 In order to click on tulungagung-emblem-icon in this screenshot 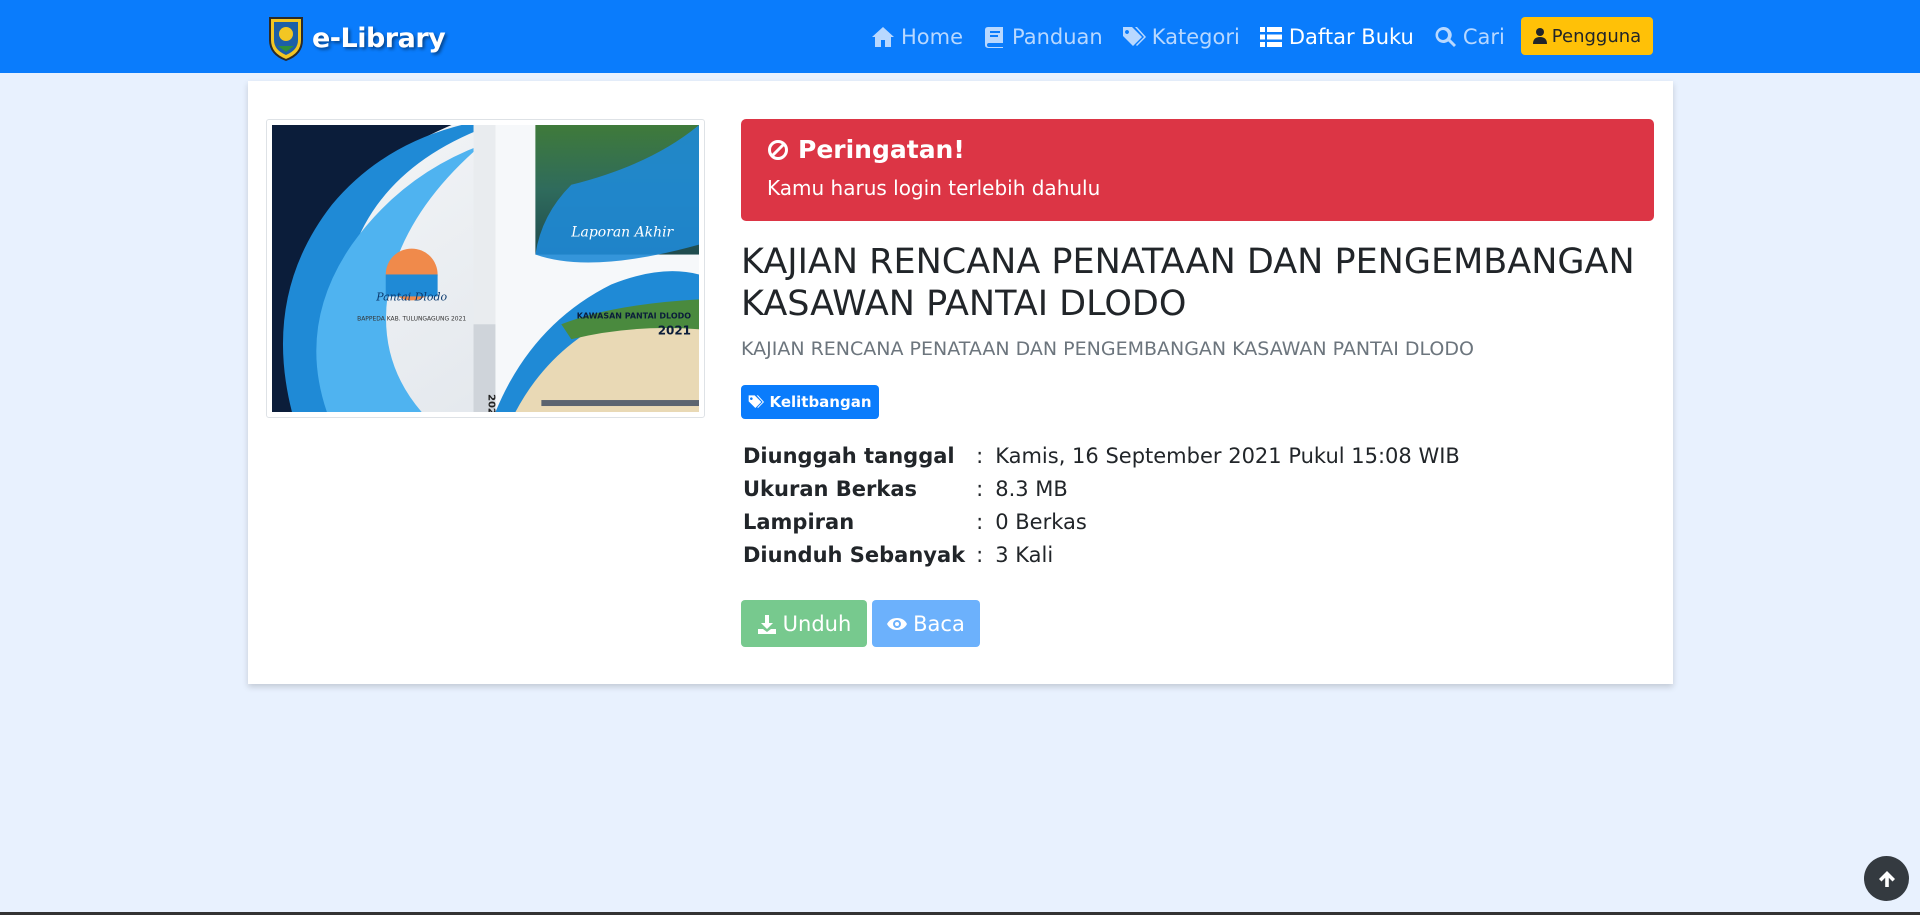, I will do `click(286, 39)`.